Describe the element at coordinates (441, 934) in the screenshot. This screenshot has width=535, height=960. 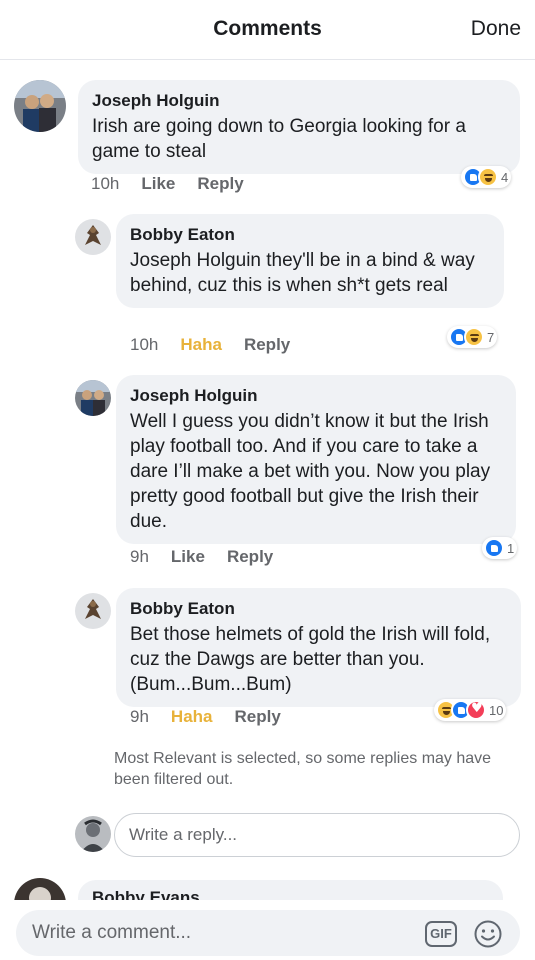
I see `gif-icon: GIF` at that location.